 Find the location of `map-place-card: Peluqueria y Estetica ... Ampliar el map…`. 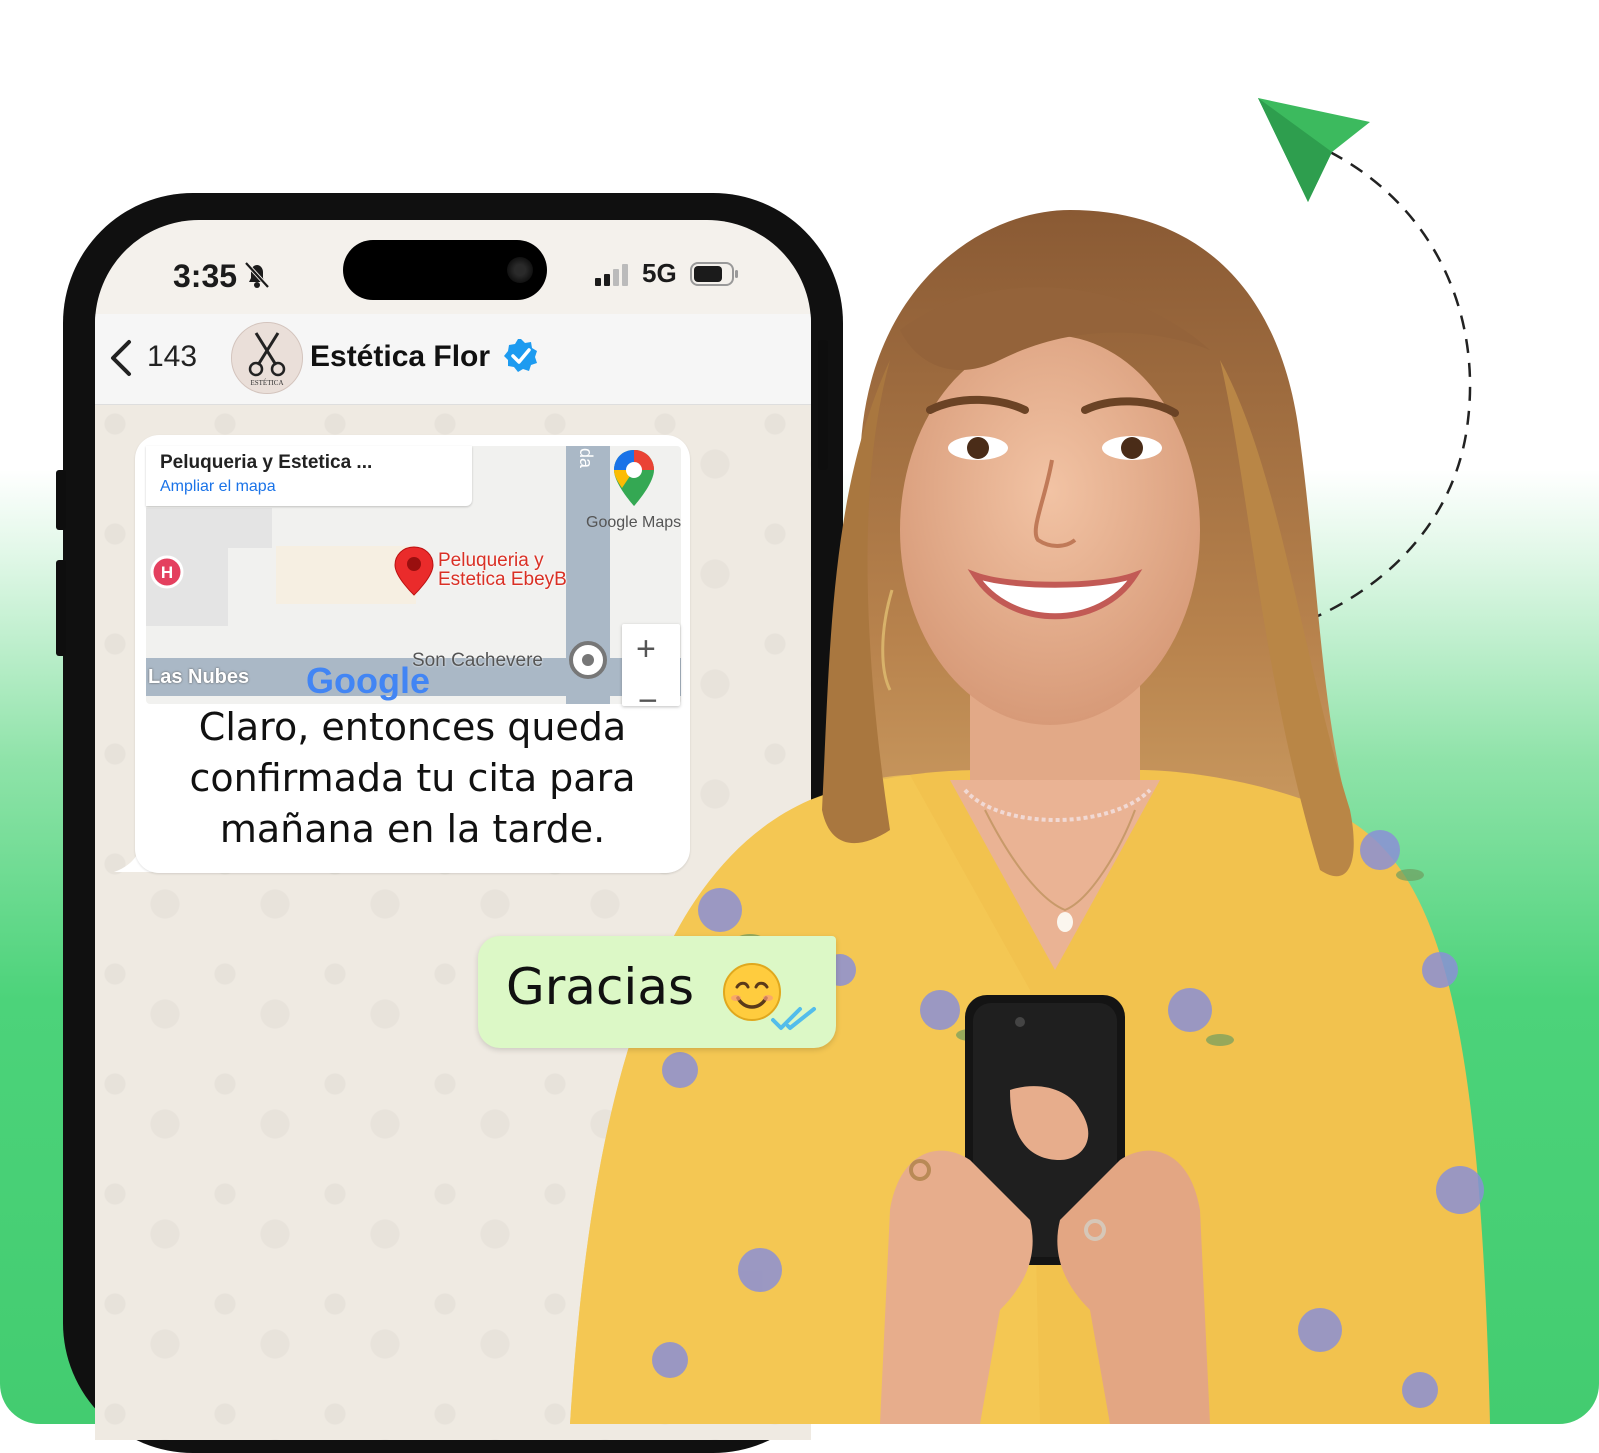

map-place-card: Peluqueria y Estetica ... Ampliar el map… is located at coordinates (309, 476).